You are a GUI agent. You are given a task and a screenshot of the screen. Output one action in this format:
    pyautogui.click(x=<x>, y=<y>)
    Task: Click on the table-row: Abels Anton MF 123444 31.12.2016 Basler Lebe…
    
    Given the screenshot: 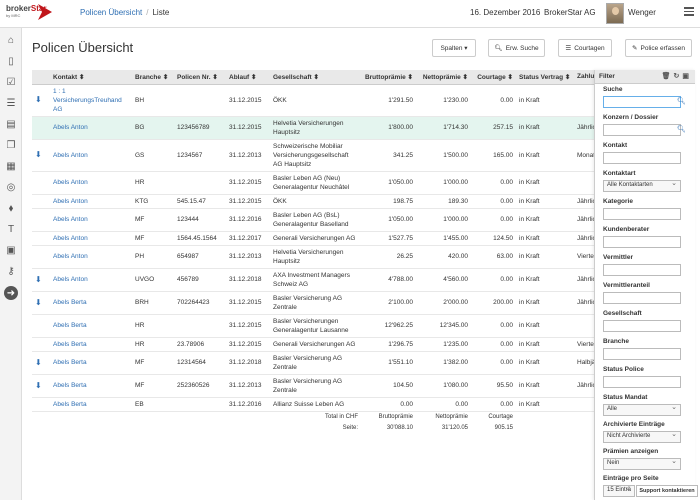 What is the action you would take?
    pyautogui.click(x=313, y=220)
    